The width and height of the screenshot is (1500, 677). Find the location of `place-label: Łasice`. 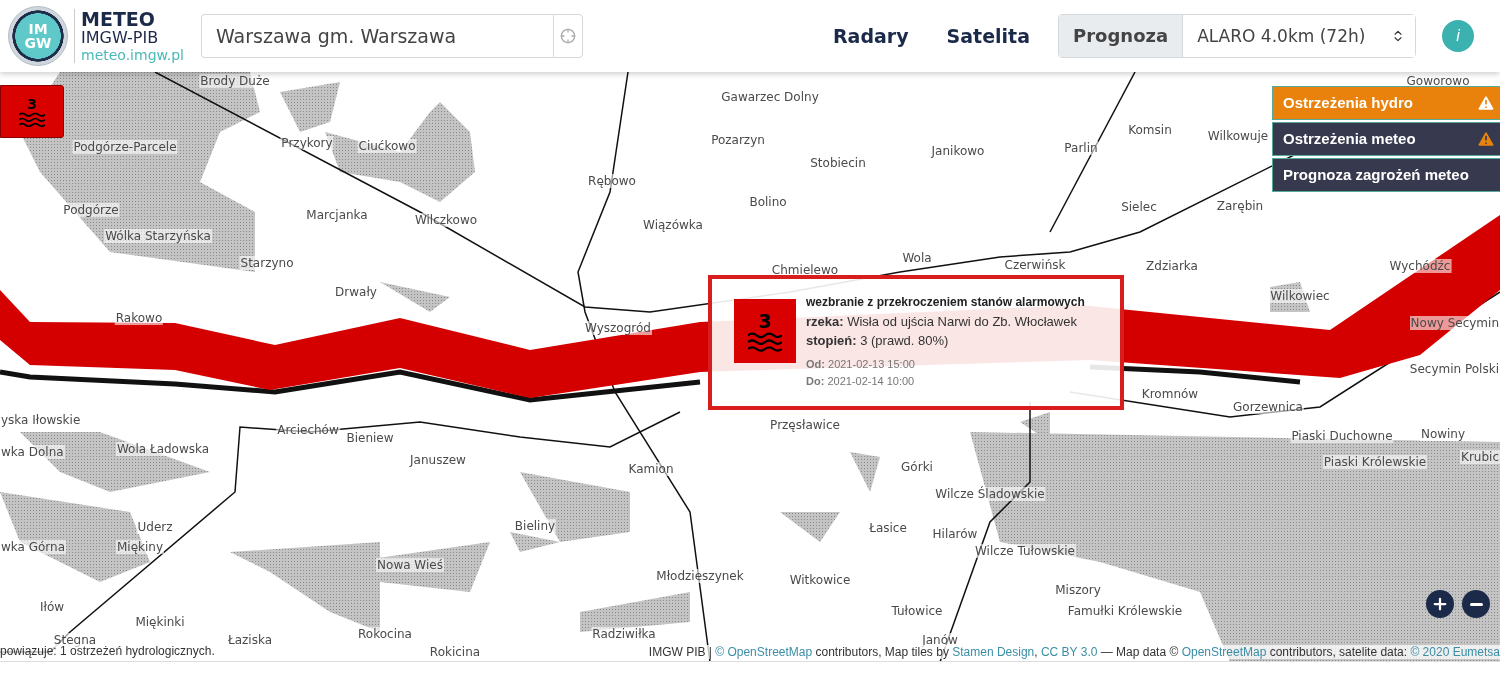

place-label: Łasice is located at coordinates (888, 527).